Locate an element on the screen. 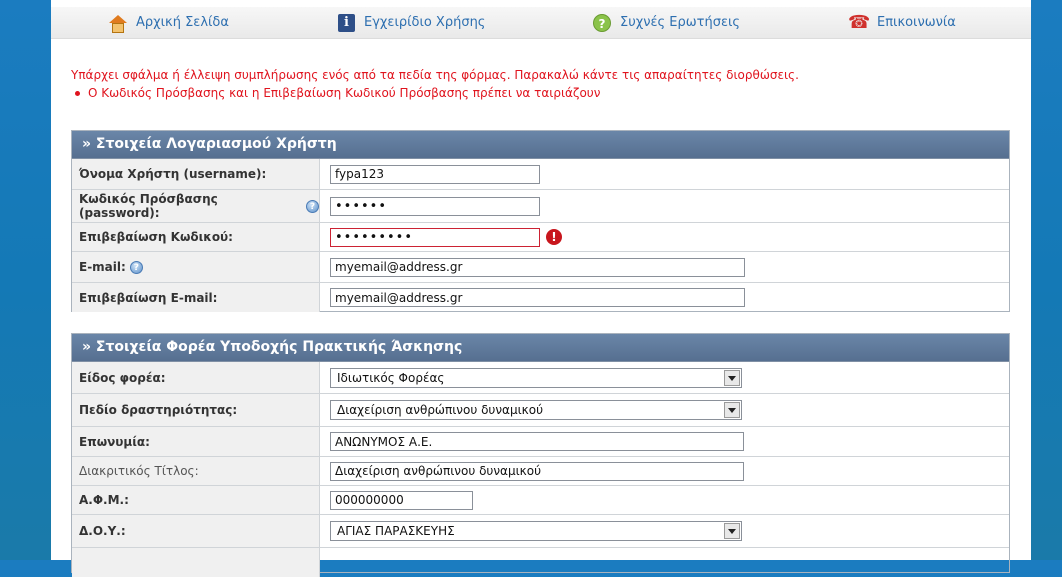 The height and width of the screenshot is (577, 1062). email-confirm-input: myemail@address.gr is located at coordinates (537, 297).